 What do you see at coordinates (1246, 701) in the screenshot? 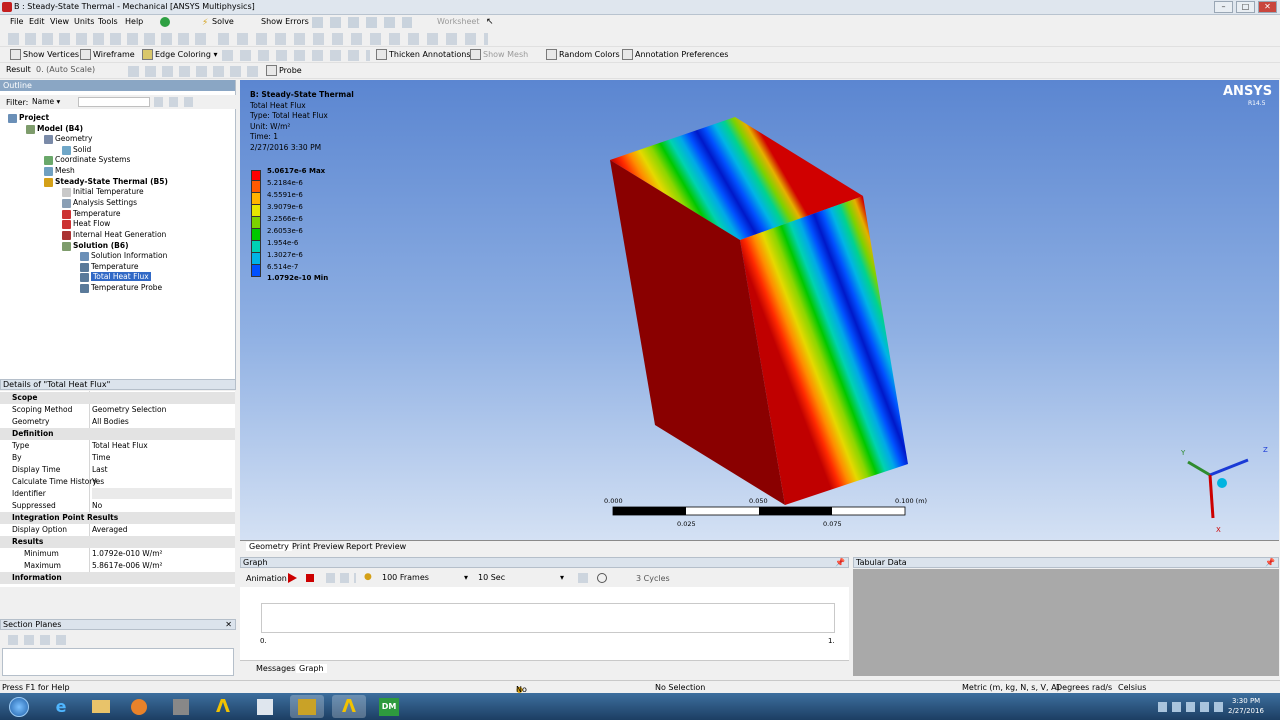
I see `clock-time: 3:30 PM` at bounding box center [1246, 701].